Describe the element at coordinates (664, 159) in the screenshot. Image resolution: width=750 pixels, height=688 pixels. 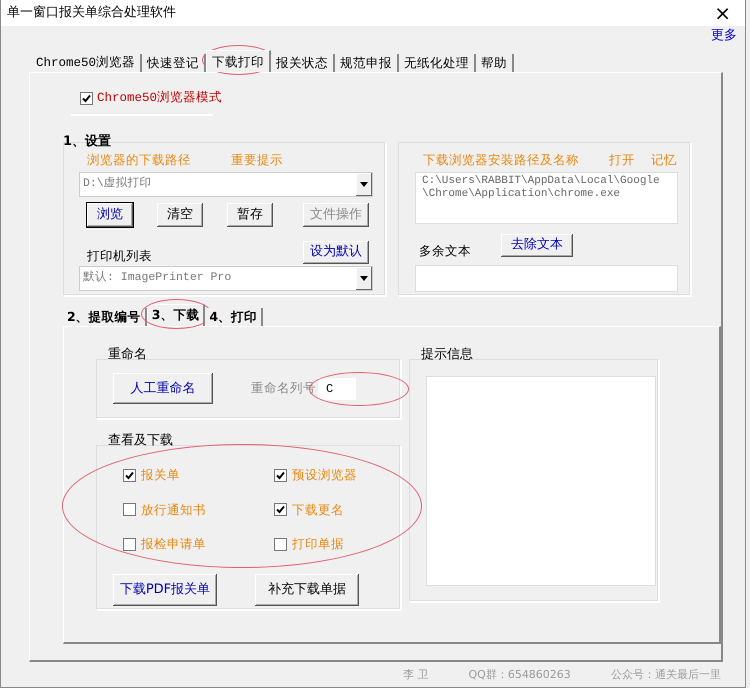
I see `field-label: 记忆` at that location.